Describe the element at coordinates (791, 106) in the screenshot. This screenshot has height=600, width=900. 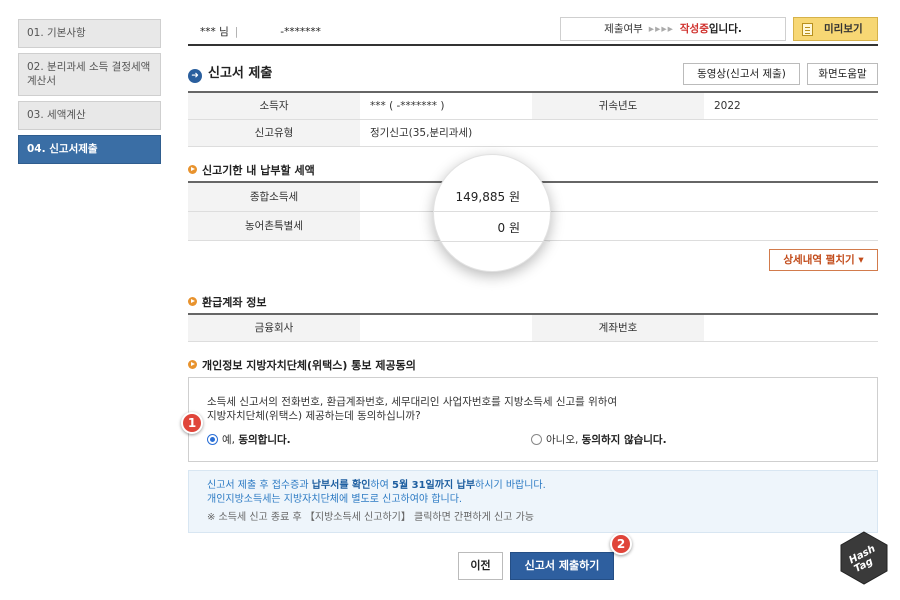
I see `year-value: 2022` at that location.